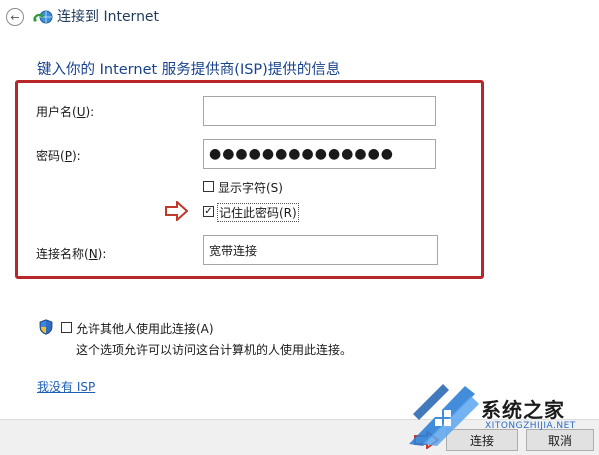  I want to click on window-header: ← 连接到 Internet, so click(299, 18).